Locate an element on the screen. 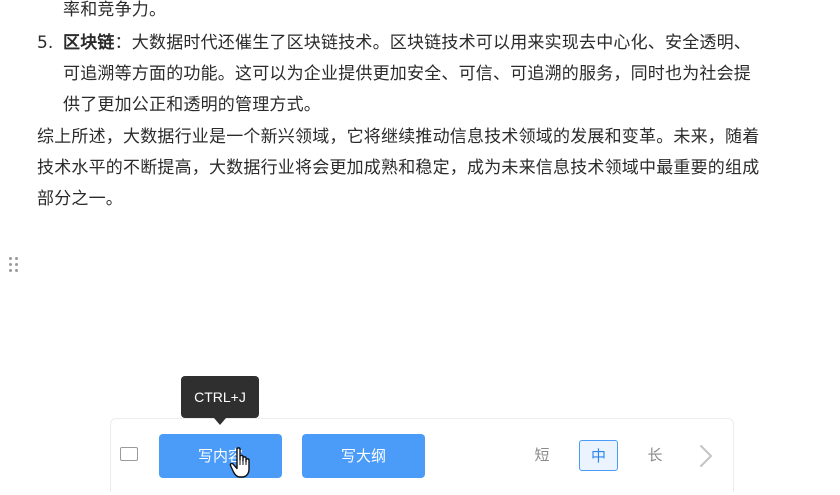 This screenshot has width=840, height=495. list-item-number: 5. is located at coordinates (45, 43).